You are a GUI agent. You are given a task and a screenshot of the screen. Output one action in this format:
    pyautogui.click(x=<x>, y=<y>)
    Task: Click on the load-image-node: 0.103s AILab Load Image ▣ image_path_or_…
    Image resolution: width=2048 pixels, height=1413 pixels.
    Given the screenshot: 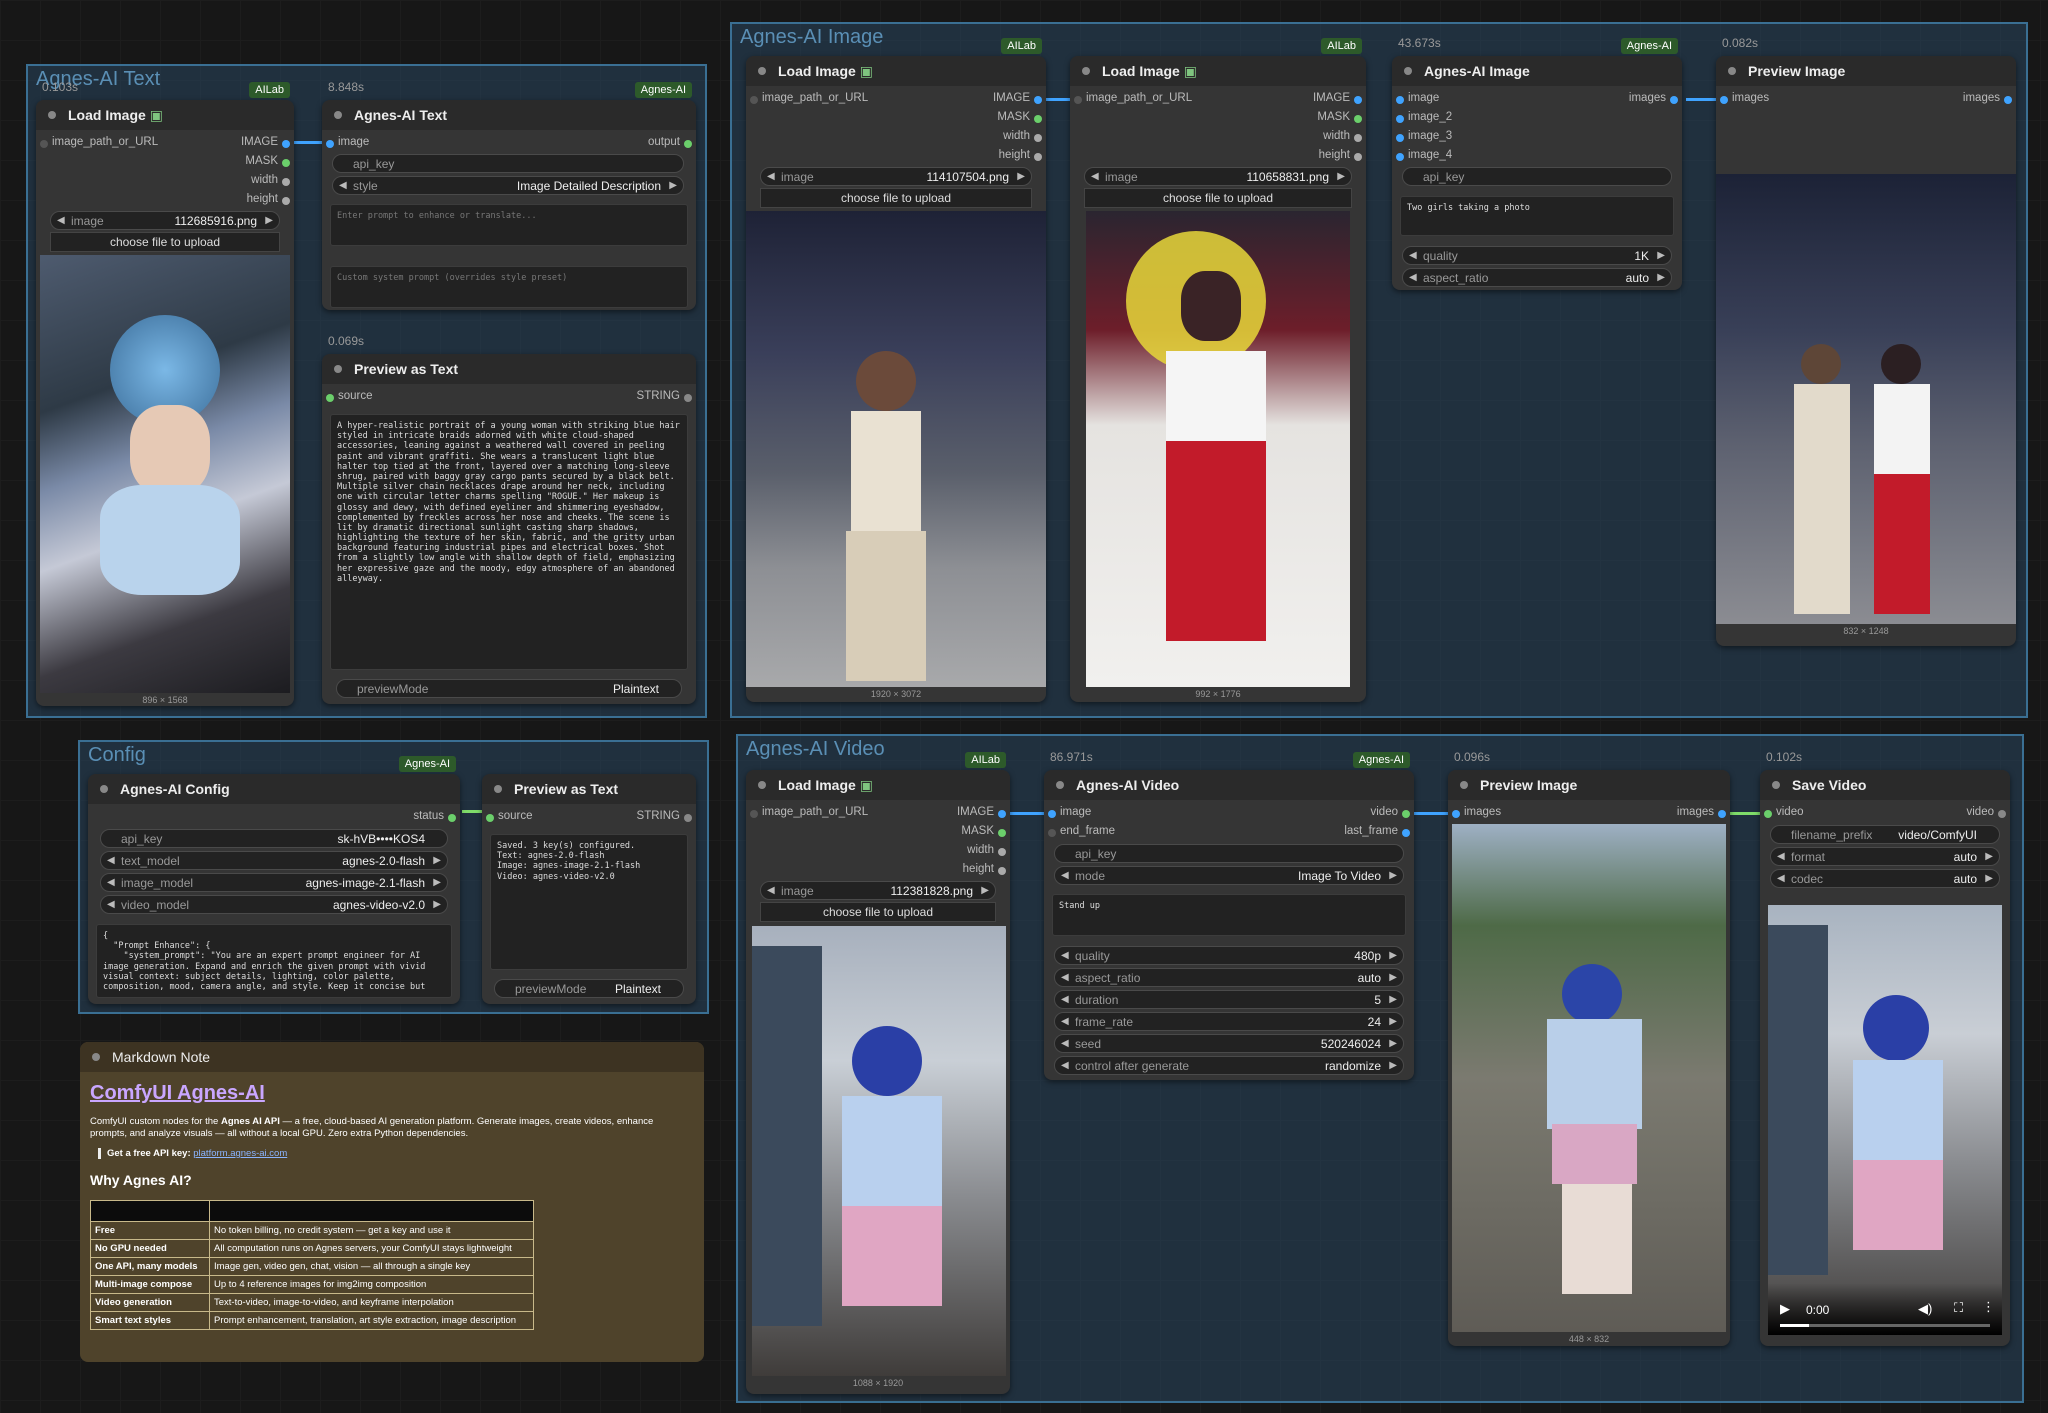 What is the action you would take?
    pyautogui.click(x=165, y=393)
    